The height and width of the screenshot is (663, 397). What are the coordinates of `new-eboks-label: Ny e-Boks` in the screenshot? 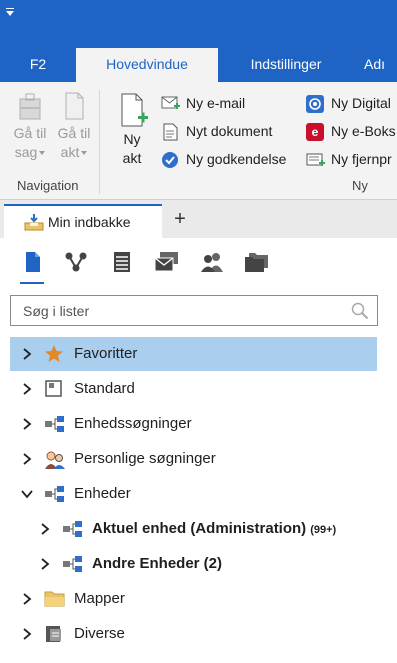 It's located at (363, 131).